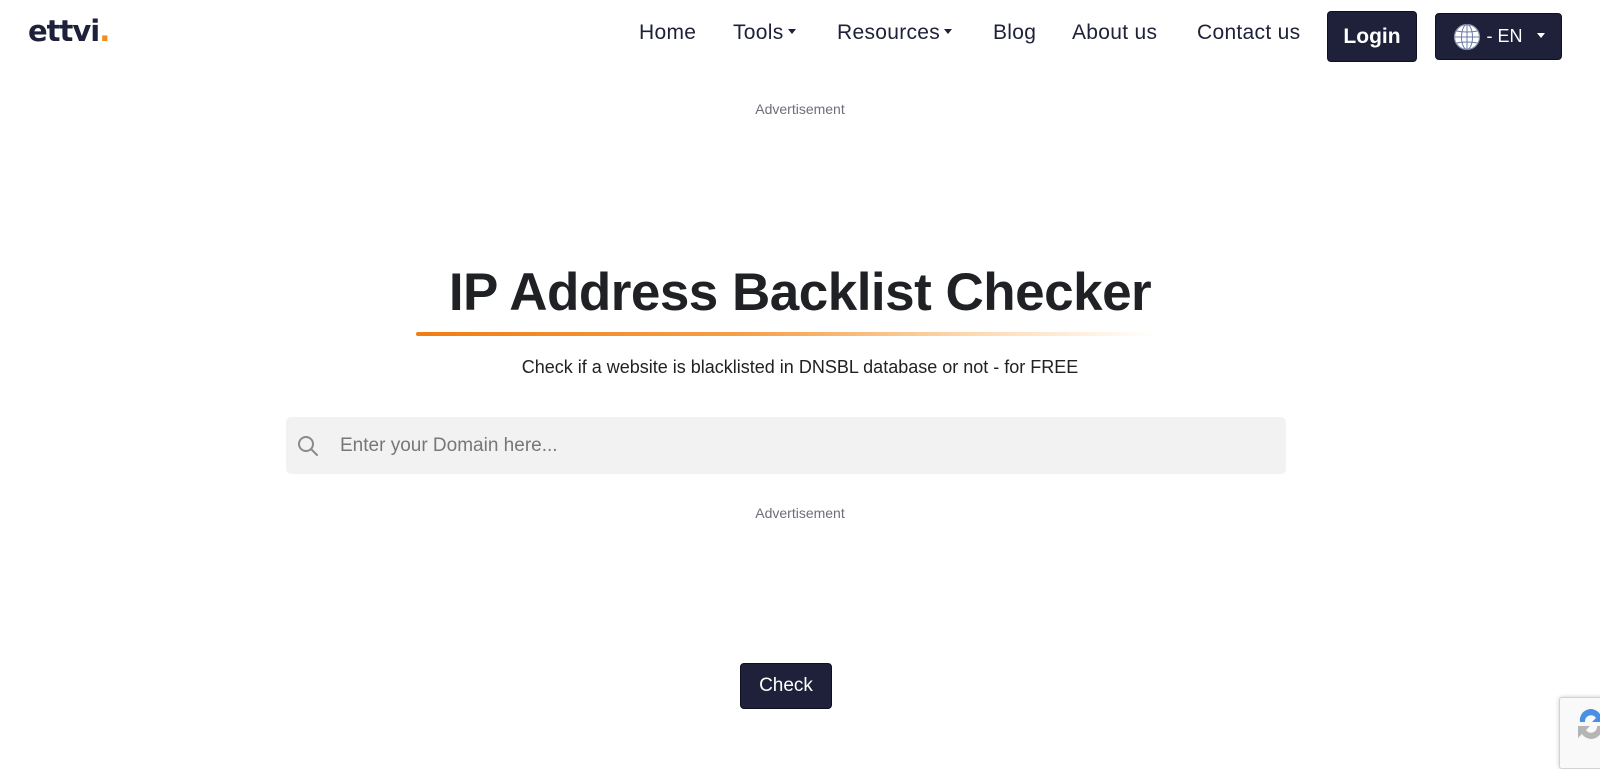 The width and height of the screenshot is (1600, 769). I want to click on advertisement-label-top: Advertisement, so click(800, 109).